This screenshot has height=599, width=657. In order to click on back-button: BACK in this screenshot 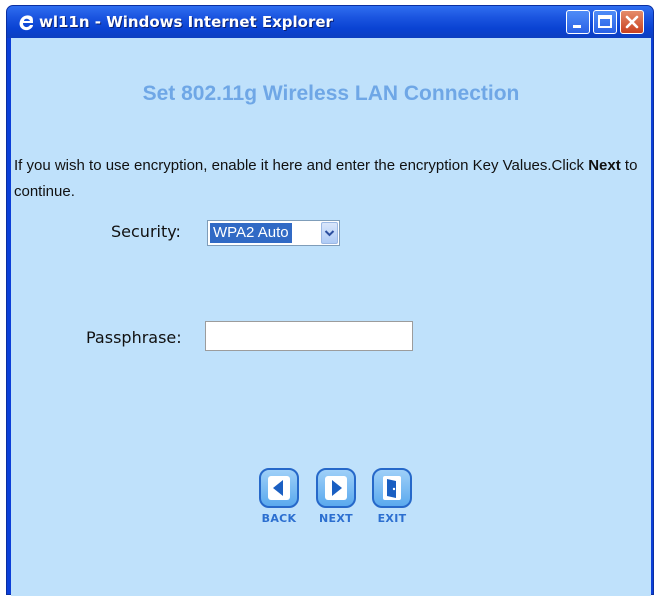, I will do `click(279, 496)`.